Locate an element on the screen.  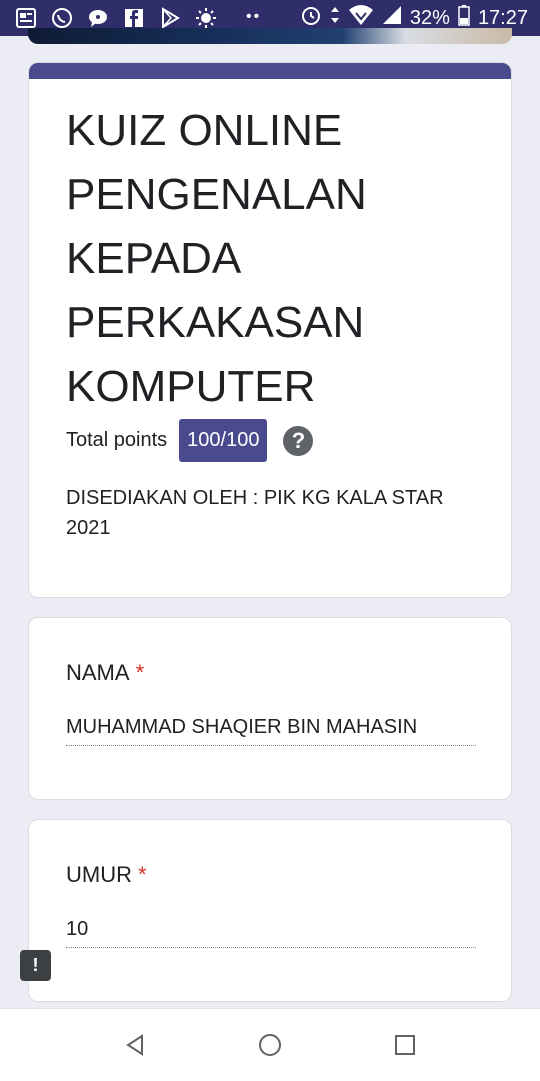
total-points-row: Total points 100/100 ? is located at coordinates (190, 440).